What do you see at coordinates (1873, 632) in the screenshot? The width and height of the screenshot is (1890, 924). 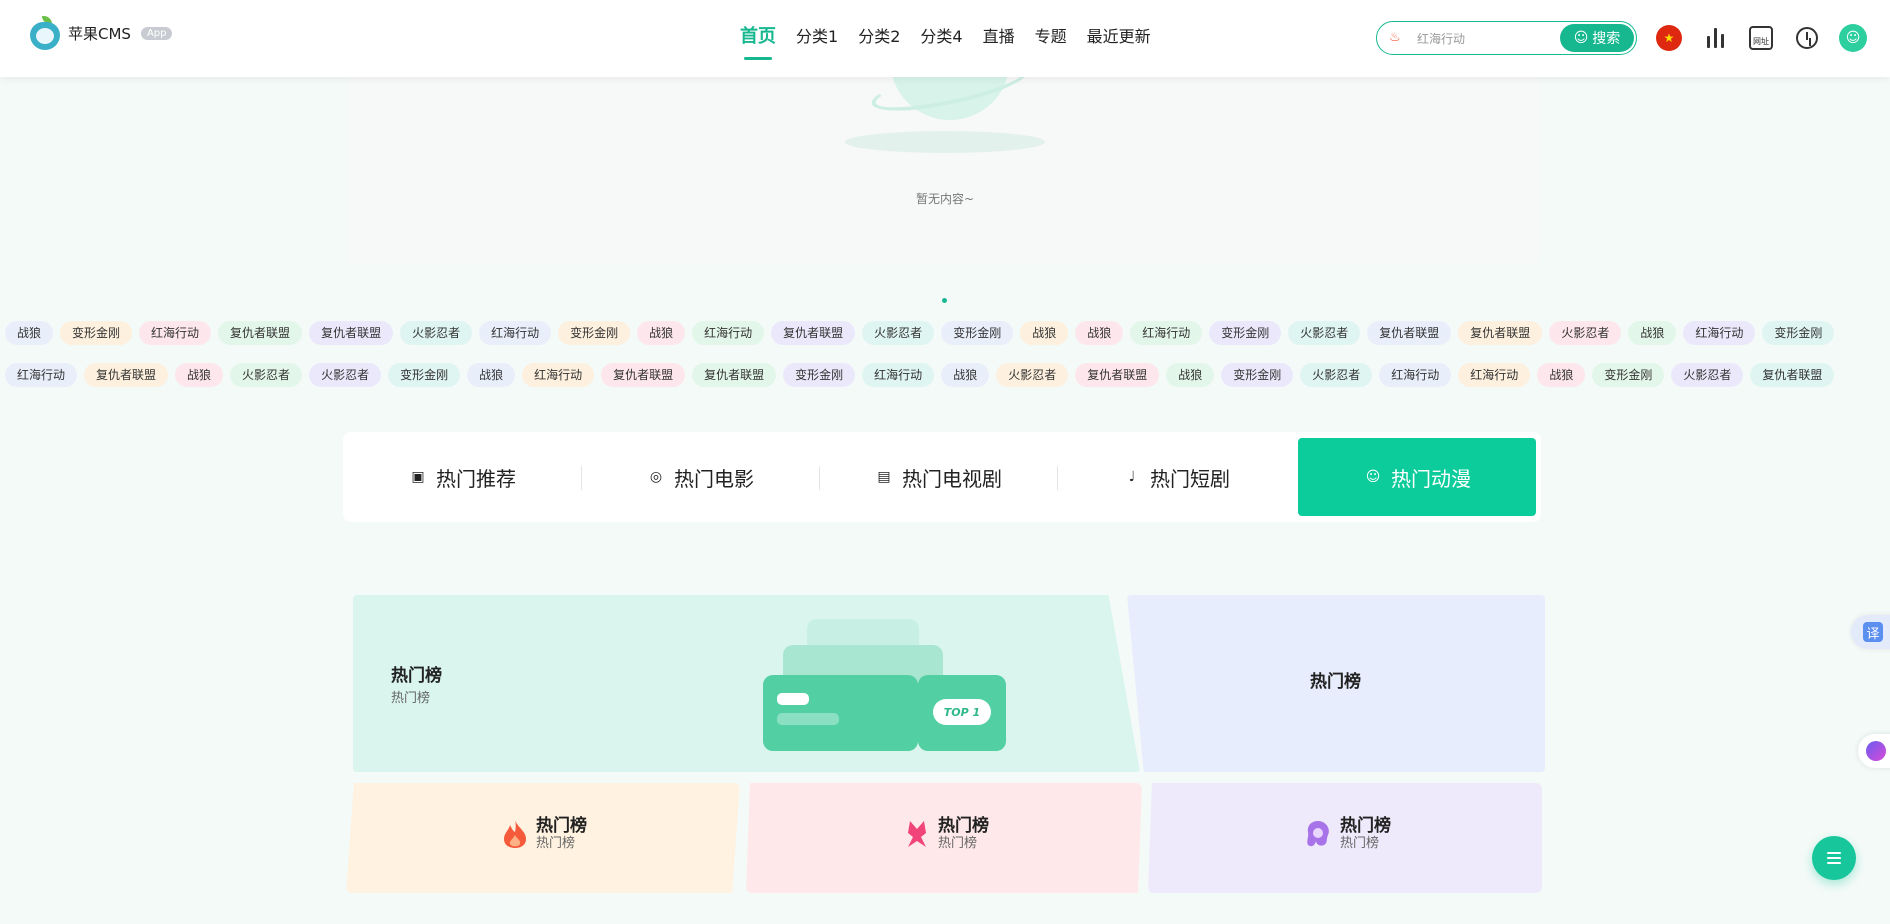 I see `translate-icon: 译` at bounding box center [1873, 632].